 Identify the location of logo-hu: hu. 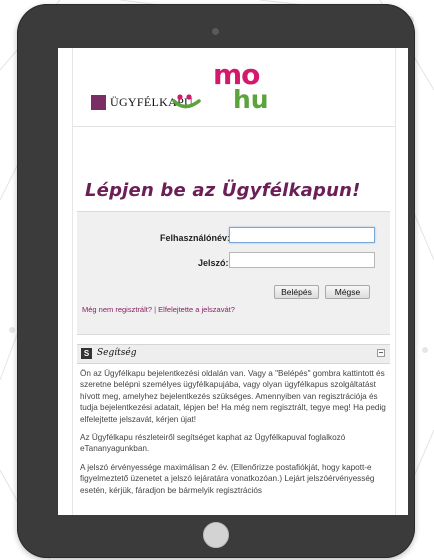
(251, 99).